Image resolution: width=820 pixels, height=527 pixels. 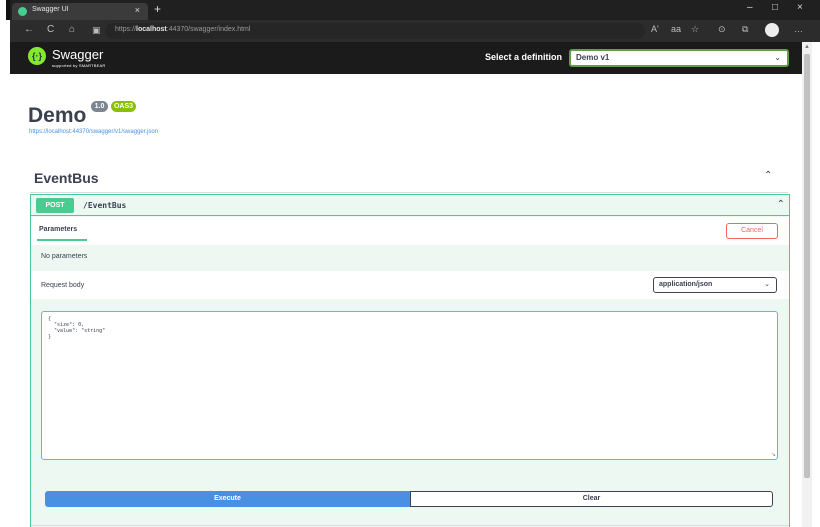 What do you see at coordinates (524, 57) in the screenshot?
I see `definition-label: Select a definition` at bounding box center [524, 57].